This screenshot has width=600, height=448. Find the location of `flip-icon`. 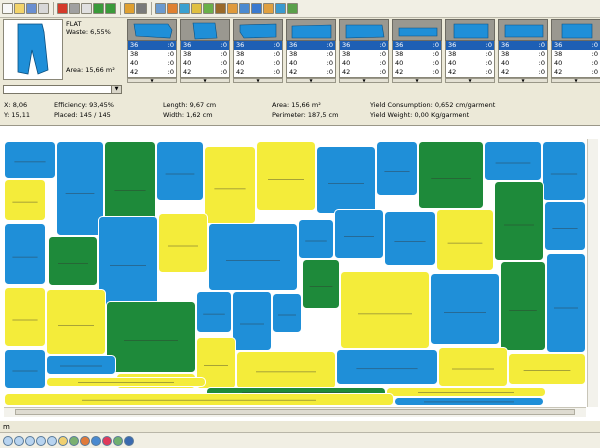

flip-icon is located at coordinates (184, 8).